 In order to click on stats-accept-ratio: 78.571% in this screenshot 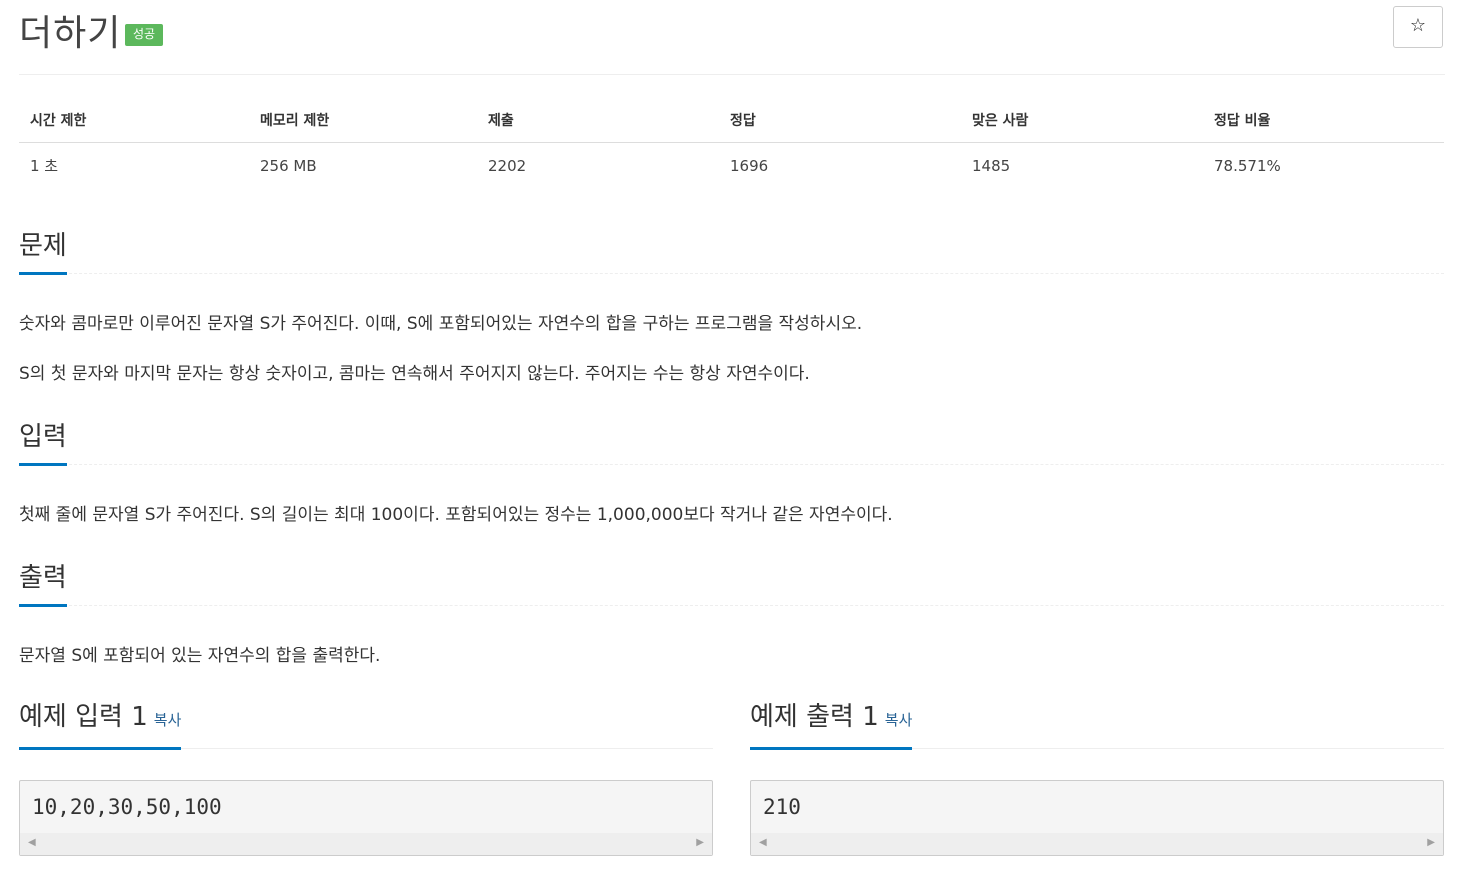, I will do `click(1247, 165)`.